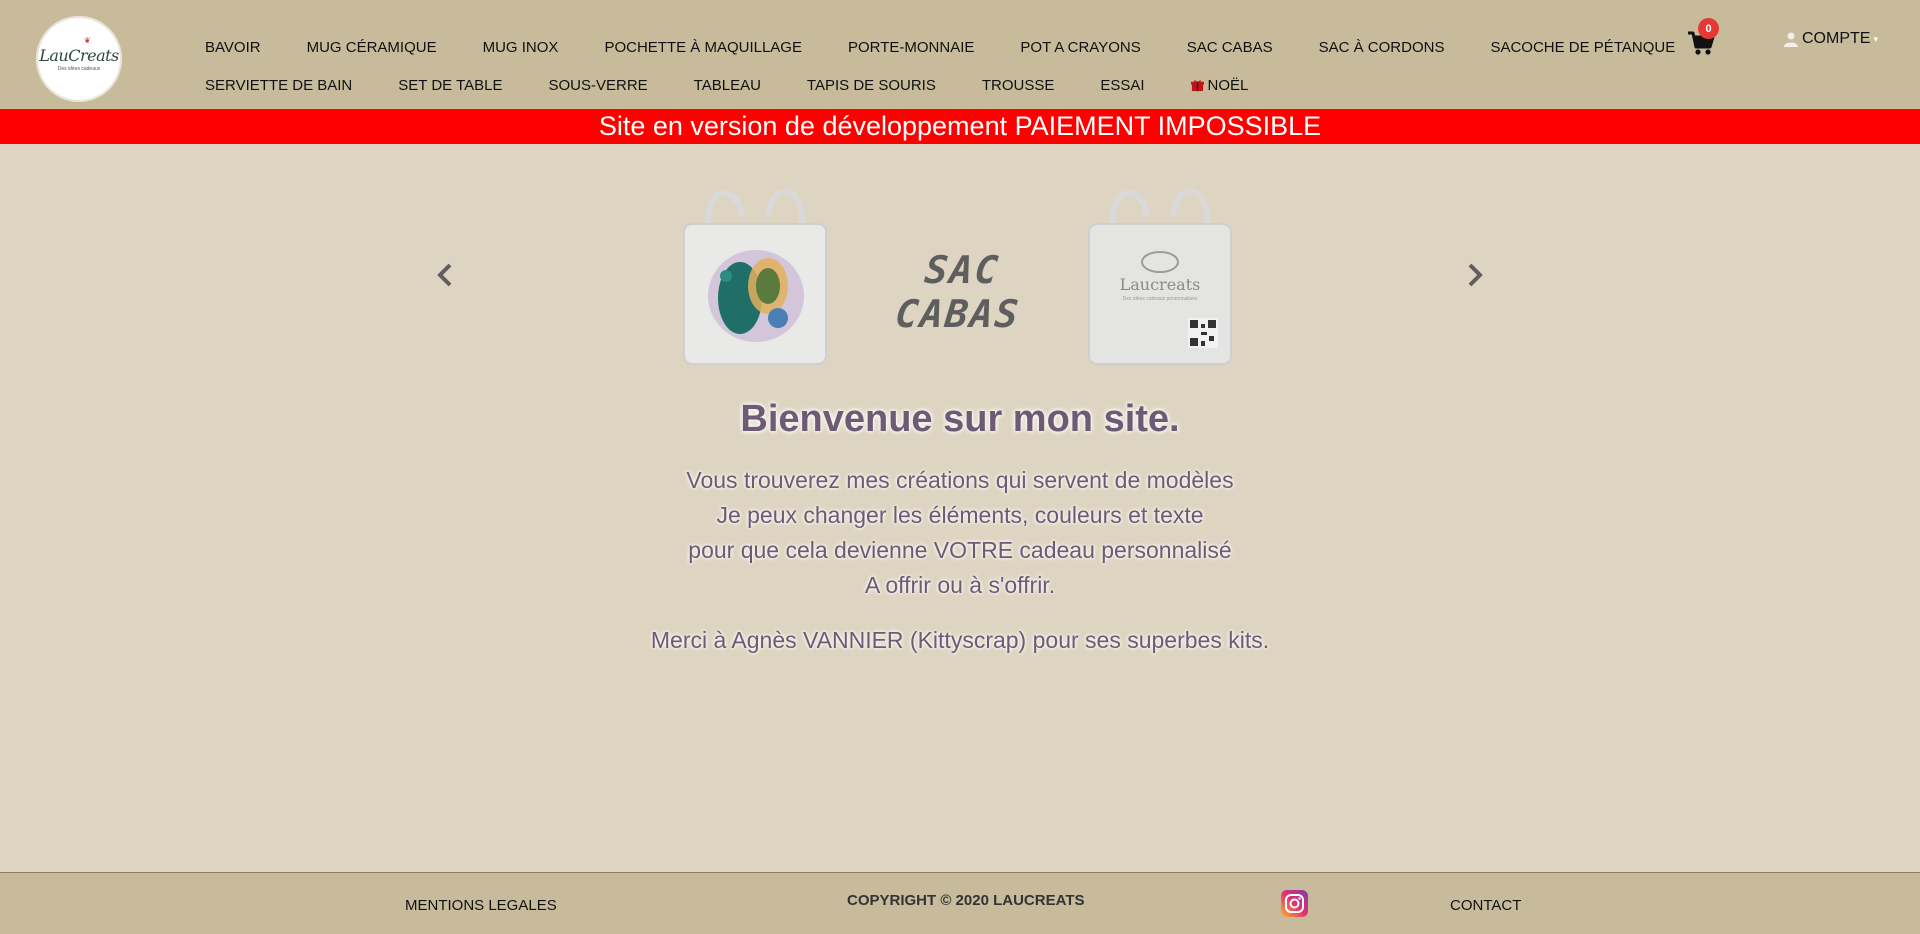 This screenshot has width=1920, height=934. I want to click on contact-link: CONTACT, so click(1485, 905).